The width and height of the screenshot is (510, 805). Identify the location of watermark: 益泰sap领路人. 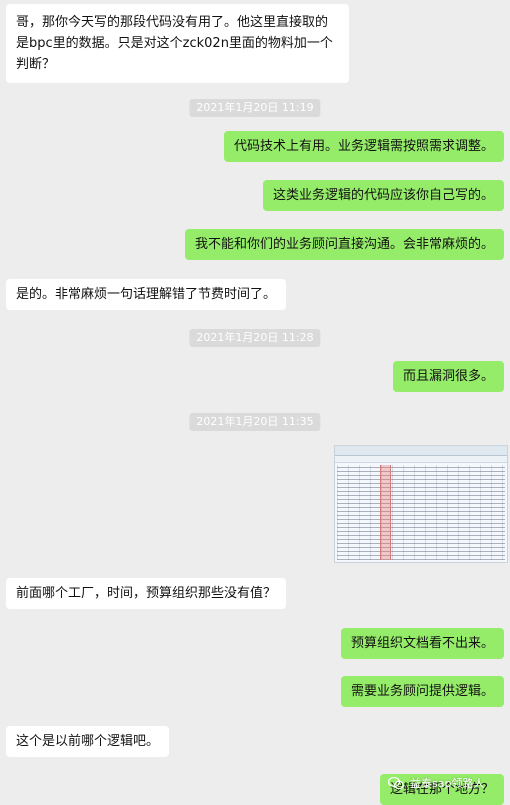
(449, 783).